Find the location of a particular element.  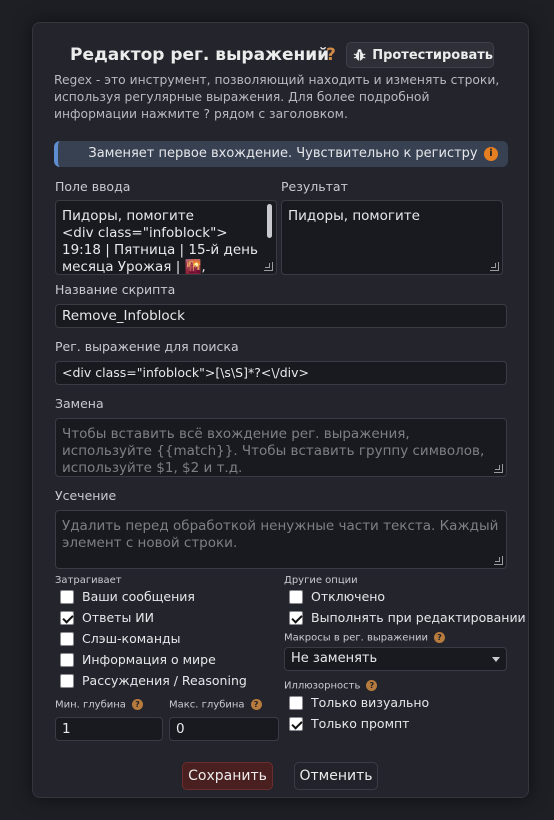

input-line: Пидоры, помогите is located at coordinates (128, 216).